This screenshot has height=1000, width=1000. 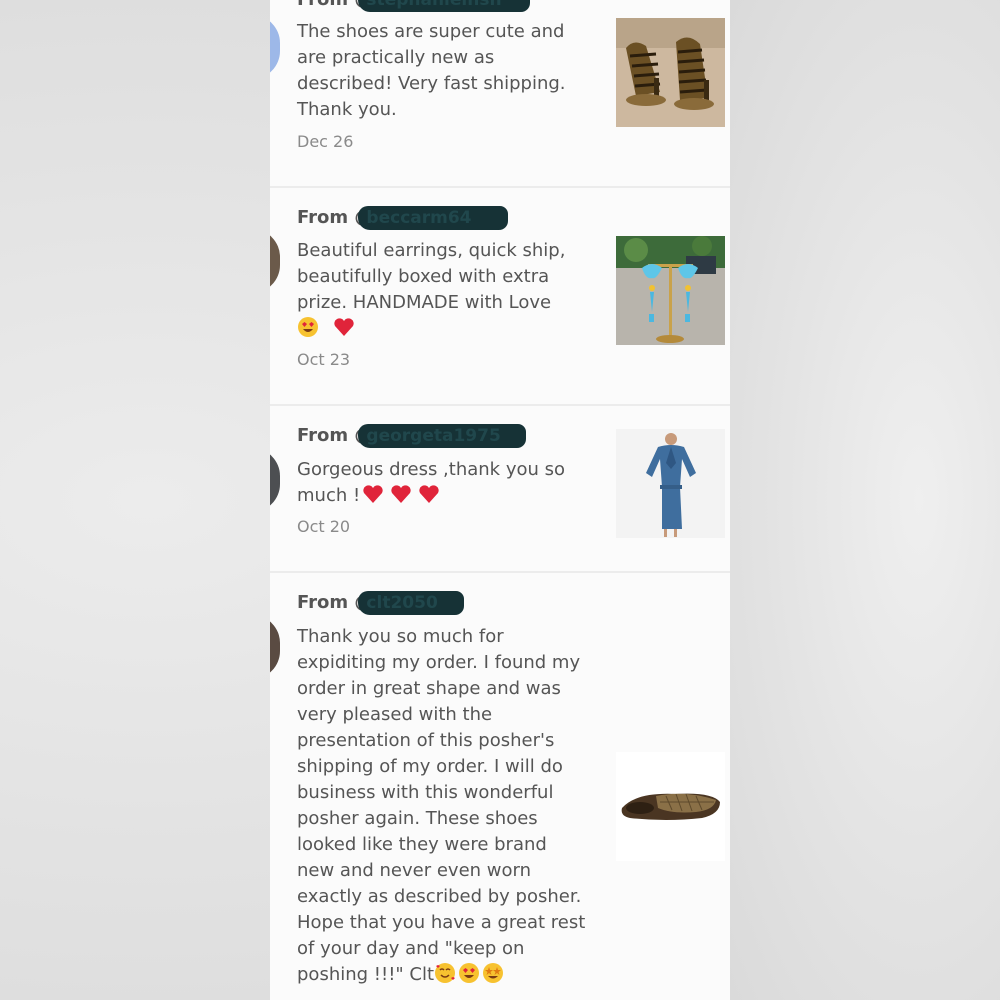 I want to click on caged-heels-photo, so click(x=670, y=72).